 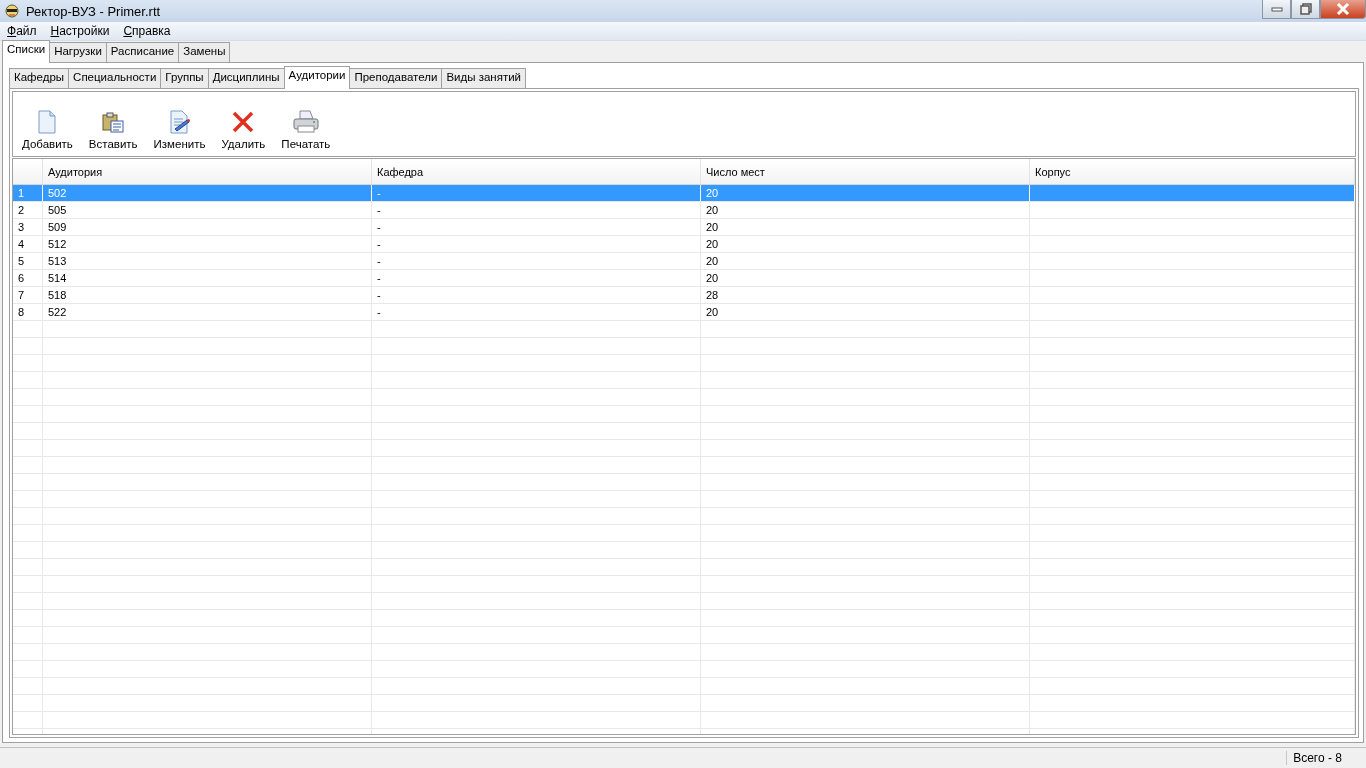 What do you see at coordinates (147, 31) in the screenshot?
I see `menu-item: Справка` at bounding box center [147, 31].